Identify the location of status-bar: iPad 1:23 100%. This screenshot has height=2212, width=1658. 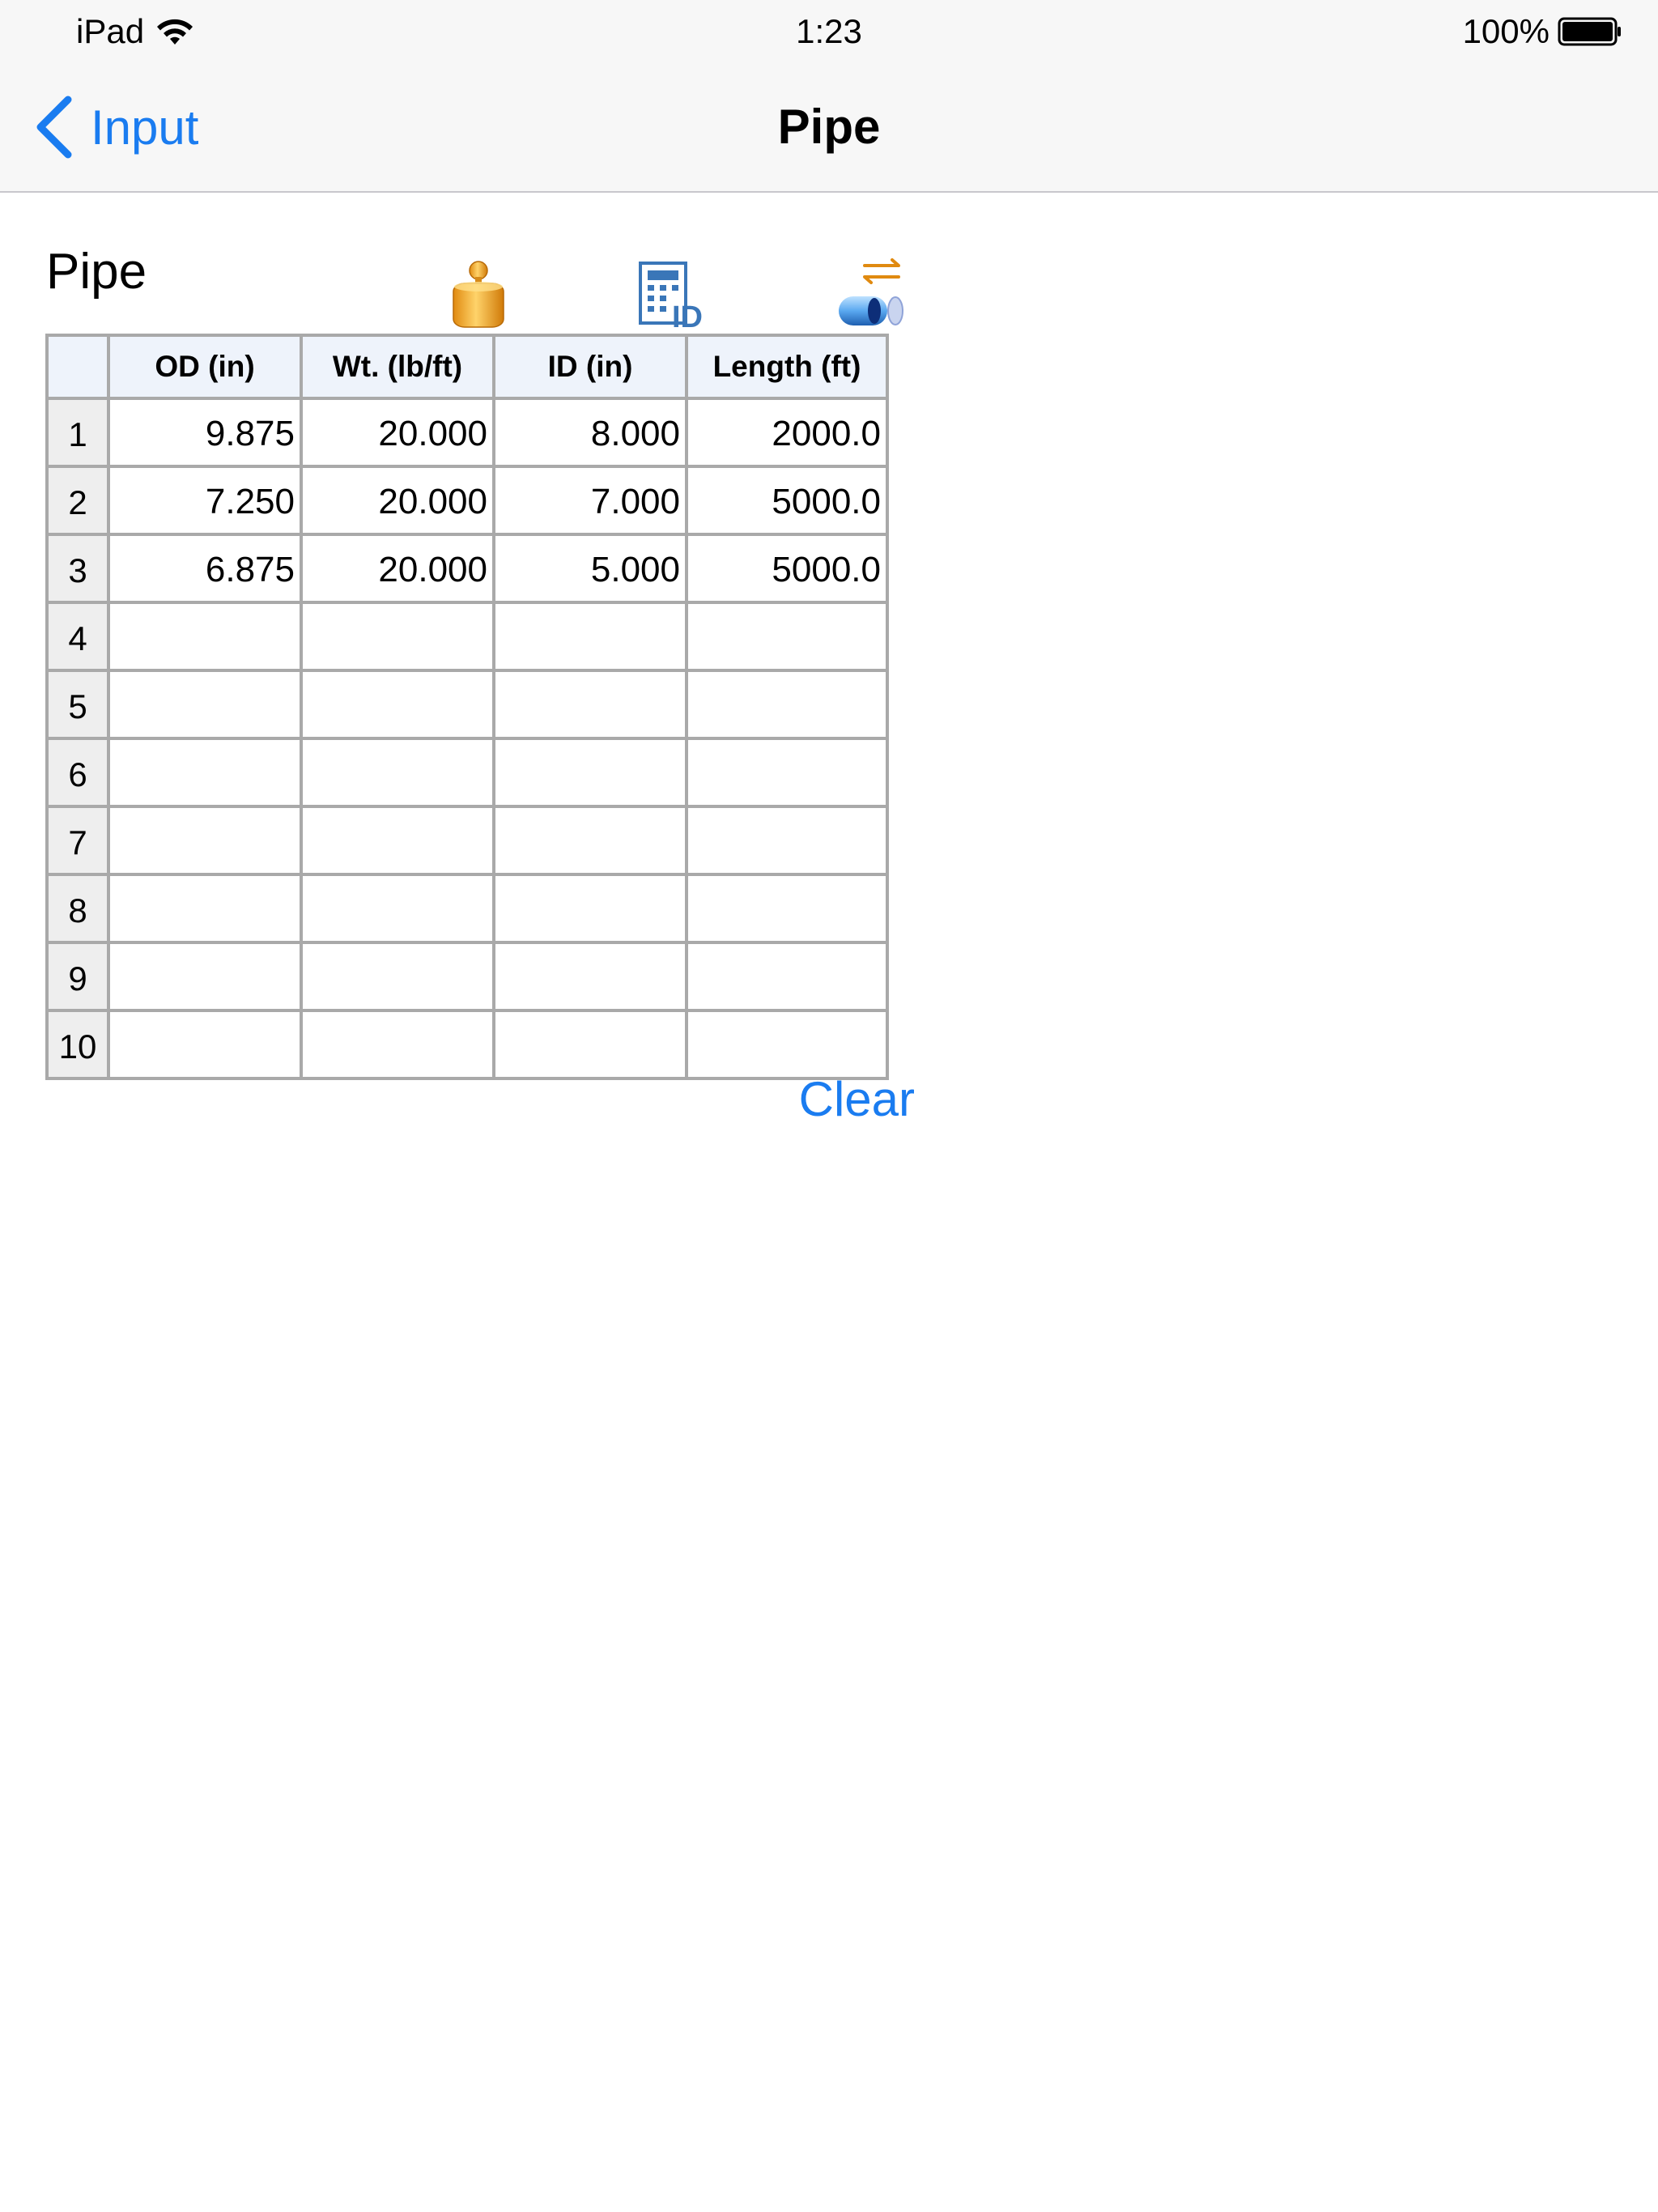
(829, 32).